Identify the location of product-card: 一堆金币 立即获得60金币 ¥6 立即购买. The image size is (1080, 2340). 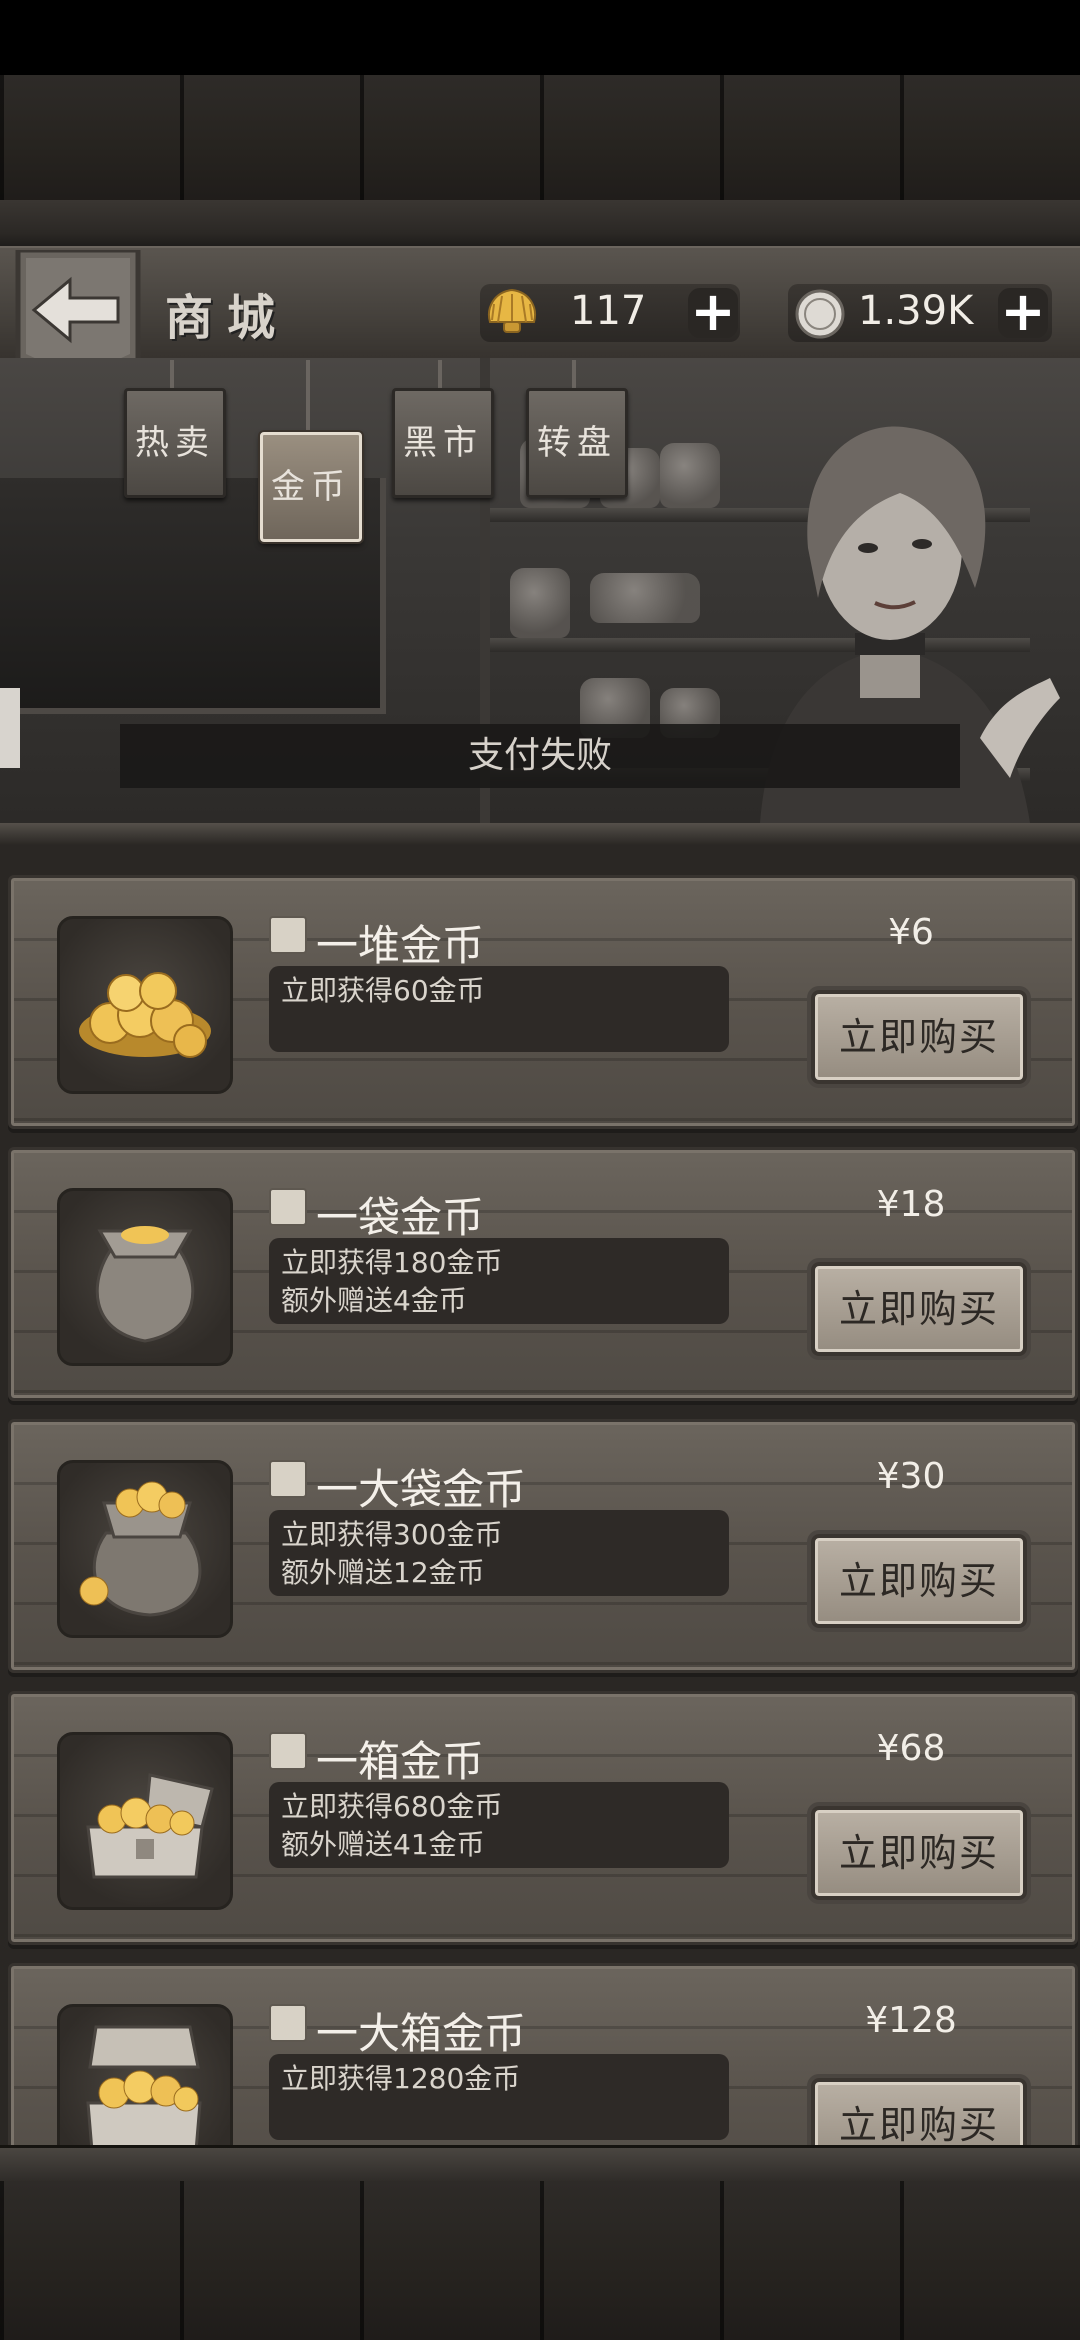
(543, 1002).